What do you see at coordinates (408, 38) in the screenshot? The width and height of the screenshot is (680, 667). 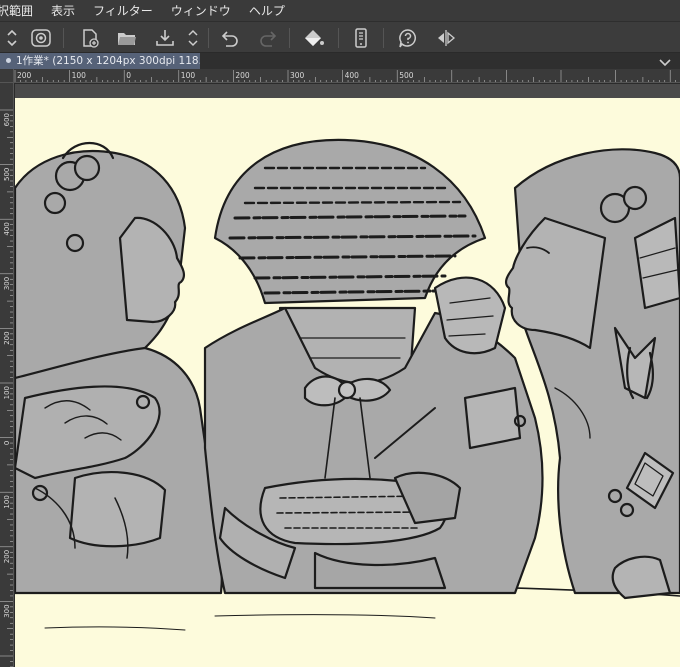 I see `help-icon` at bounding box center [408, 38].